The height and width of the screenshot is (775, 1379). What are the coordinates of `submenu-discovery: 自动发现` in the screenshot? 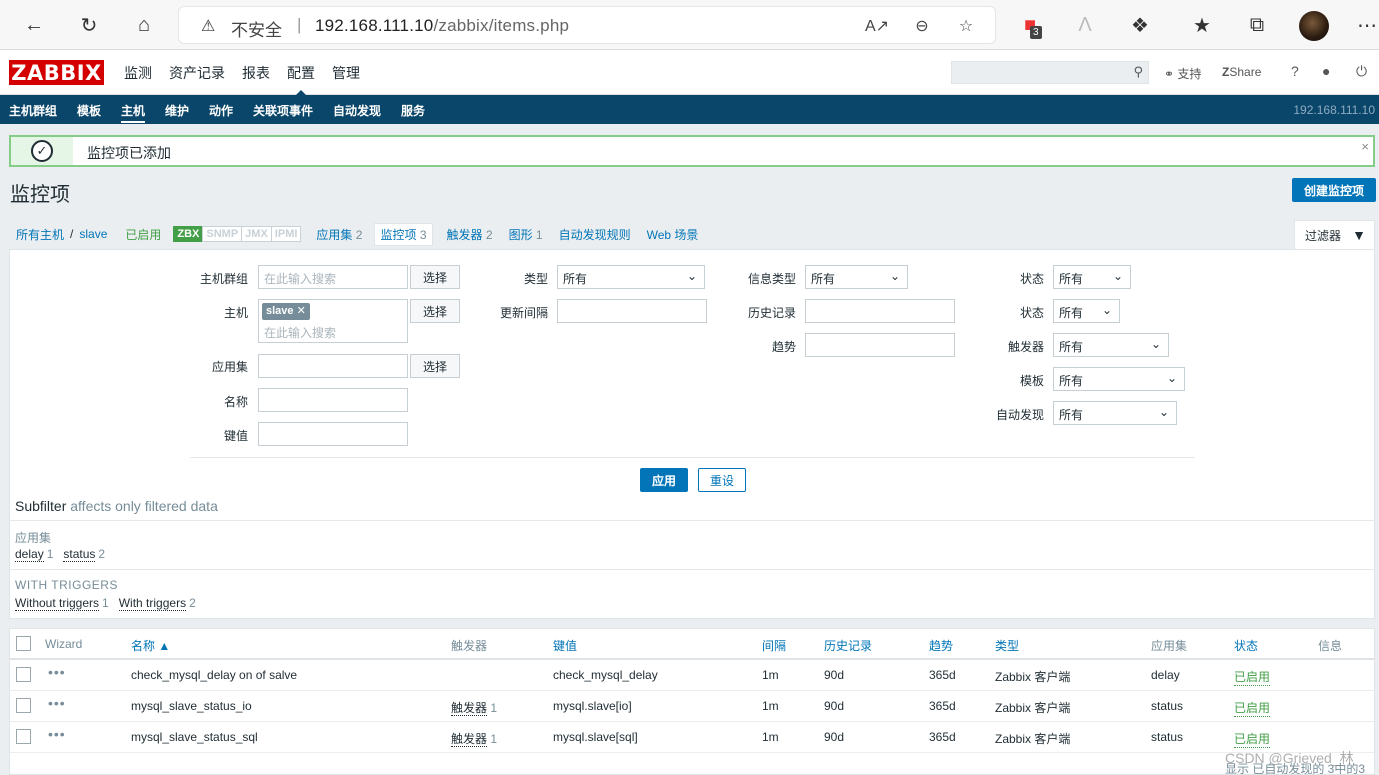 It's located at (357, 110).